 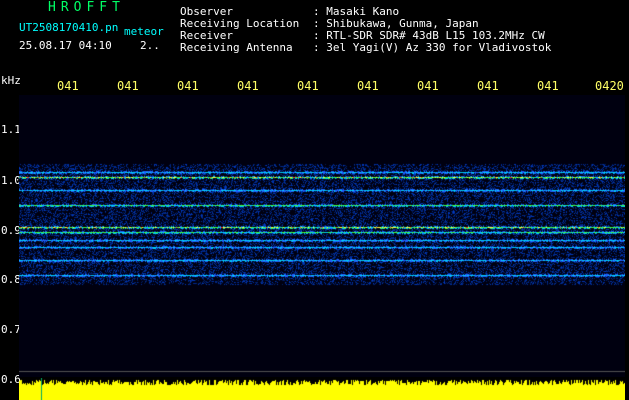 What do you see at coordinates (236, 47) in the screenshot?
I see `label-antenna: Receiving Antenna` at bounding box center [236, 47].